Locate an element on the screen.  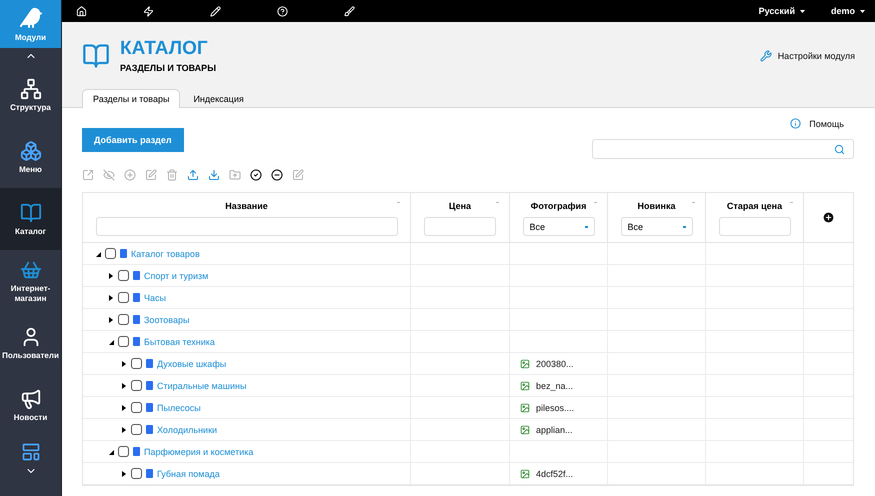
tab: Индексация is located at coordinates (218, 98).